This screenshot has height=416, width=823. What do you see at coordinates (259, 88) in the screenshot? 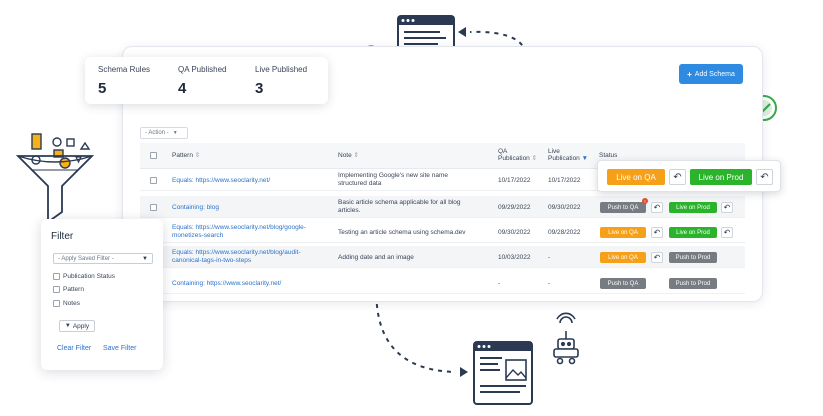
I see `stat-value: 3` at bounding box center [259, 88].